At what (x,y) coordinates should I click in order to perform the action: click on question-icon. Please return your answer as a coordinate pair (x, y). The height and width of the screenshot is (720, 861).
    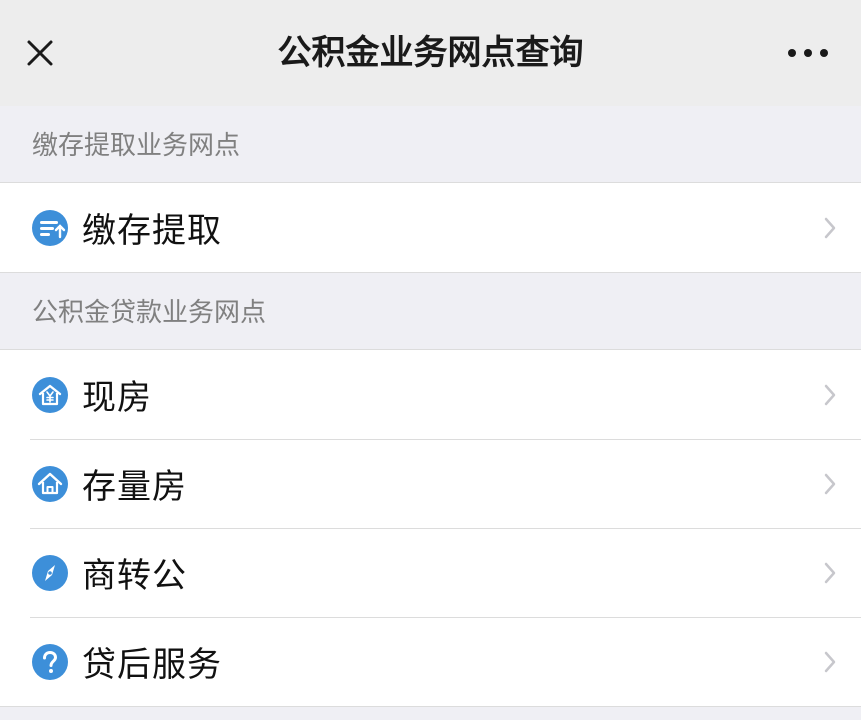
    Looking at the image, I should click on (50, 661).